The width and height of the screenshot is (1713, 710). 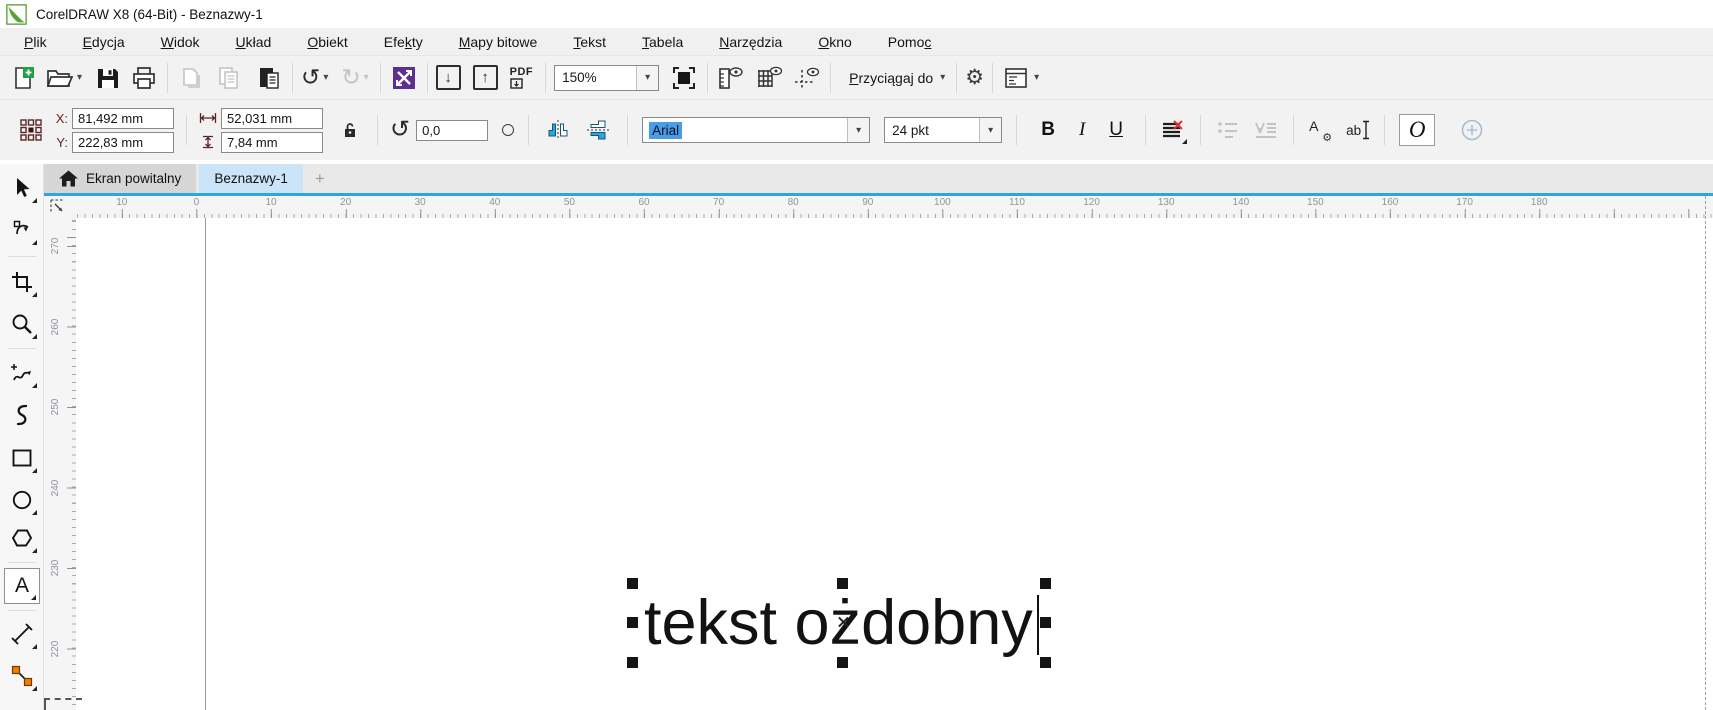 What do you see at coordinates (731, 78) in the screenshot?
I see `show-rulers-button` at bounding box center [731, 78].